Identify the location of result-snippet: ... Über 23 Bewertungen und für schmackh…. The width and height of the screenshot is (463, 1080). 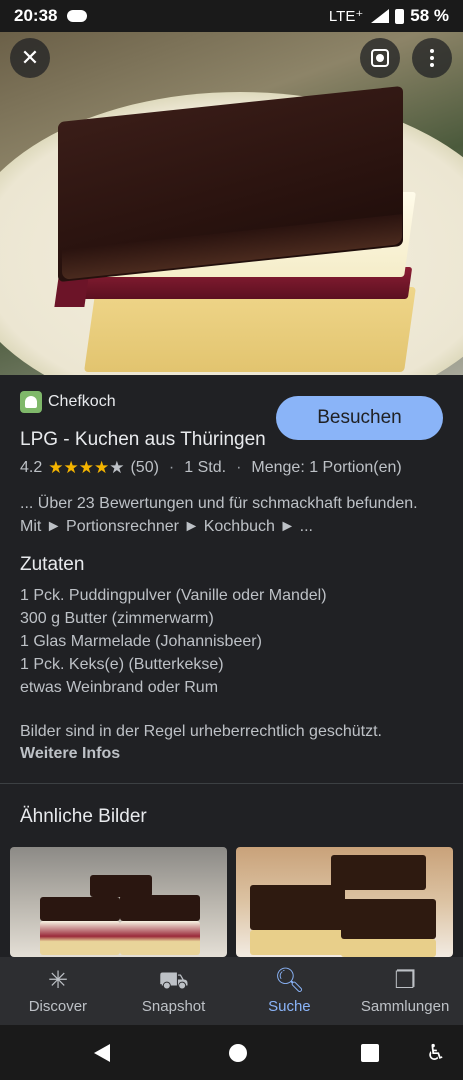
(219, 515).